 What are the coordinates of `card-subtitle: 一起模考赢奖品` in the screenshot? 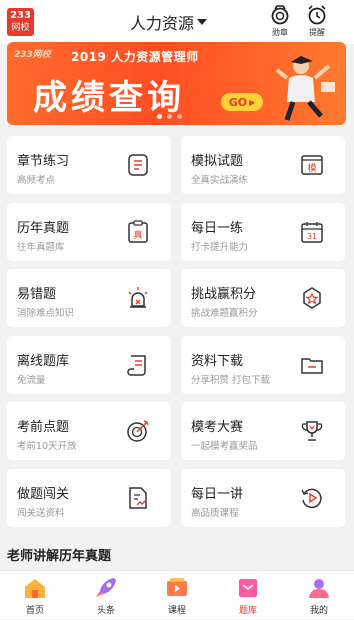 It's located at (224, 446).